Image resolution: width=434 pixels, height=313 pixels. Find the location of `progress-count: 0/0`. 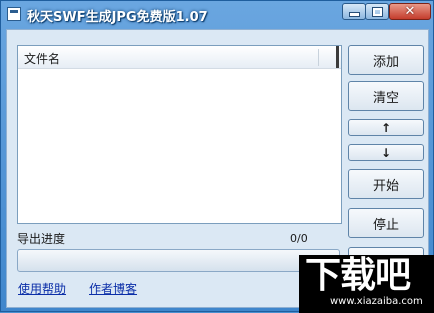

progress-count: 0/0 is located at coordinates (299, 238).